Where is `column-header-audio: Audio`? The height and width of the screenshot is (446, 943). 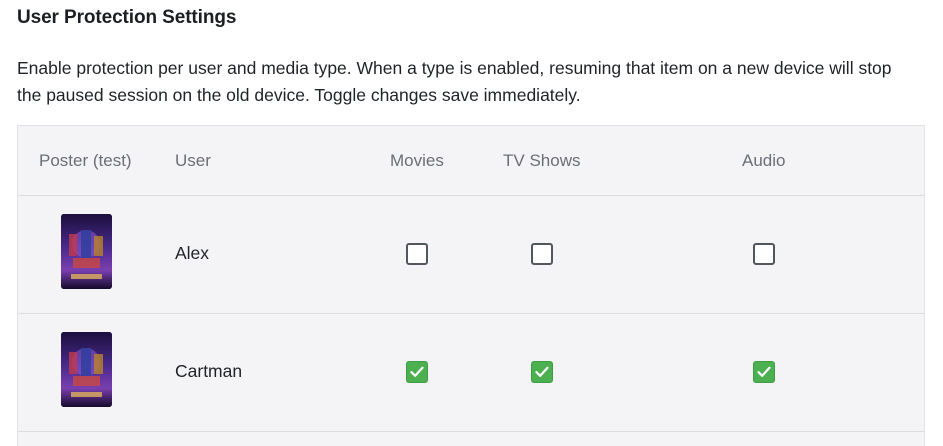
column-header-audio: Audio is located at coordinates (764, 160).